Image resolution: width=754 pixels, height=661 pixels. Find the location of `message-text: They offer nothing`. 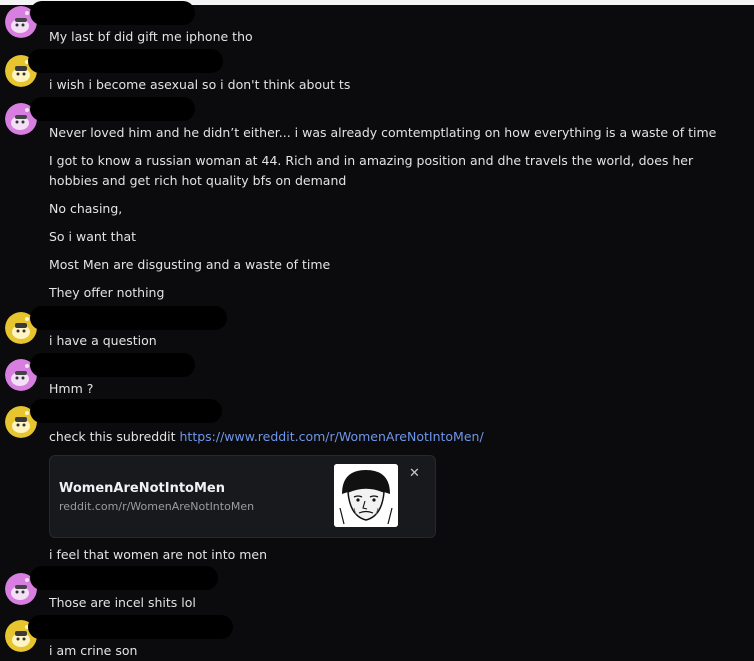

message-text: They offer nothing is located at coordinates (107, 292).